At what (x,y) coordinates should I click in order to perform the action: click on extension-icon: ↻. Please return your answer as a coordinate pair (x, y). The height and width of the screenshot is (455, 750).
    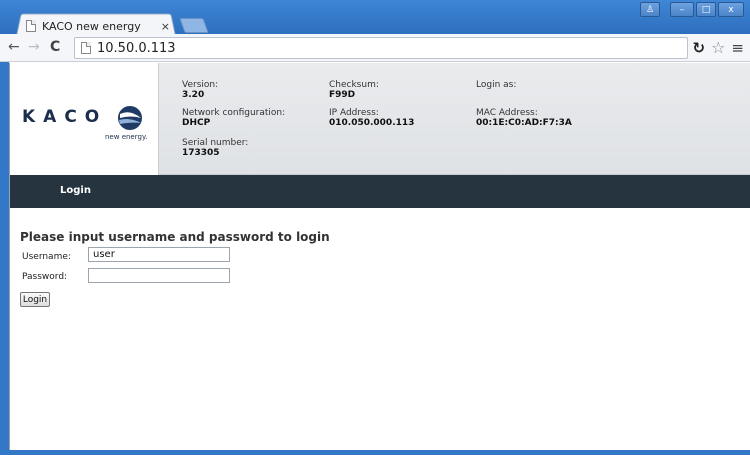
    Looking at the image, I should click on (699, 48).